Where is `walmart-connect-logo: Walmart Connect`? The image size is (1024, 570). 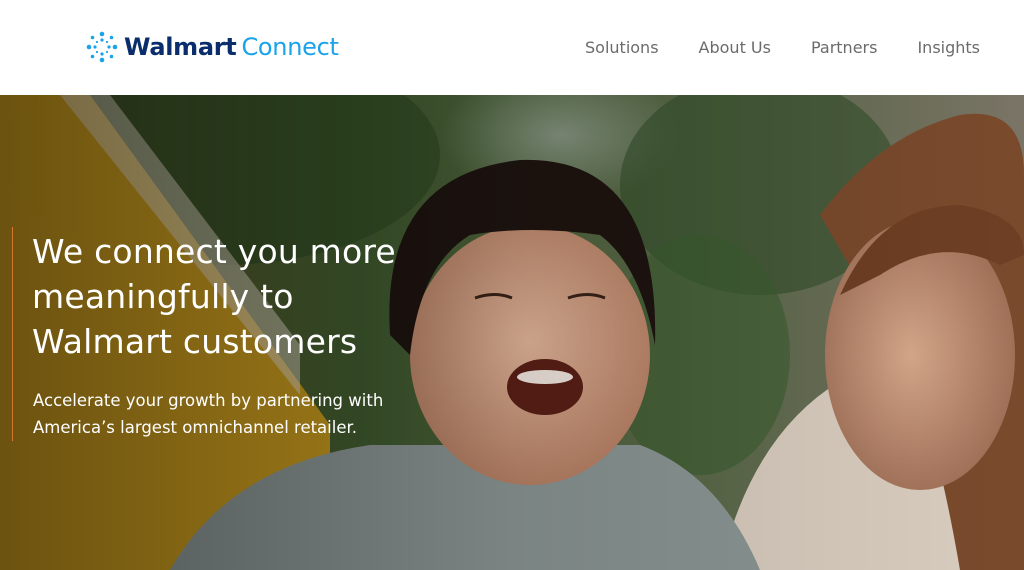 walmart-connect-logo: Walmart Connect is located at coordinates (211, 47).